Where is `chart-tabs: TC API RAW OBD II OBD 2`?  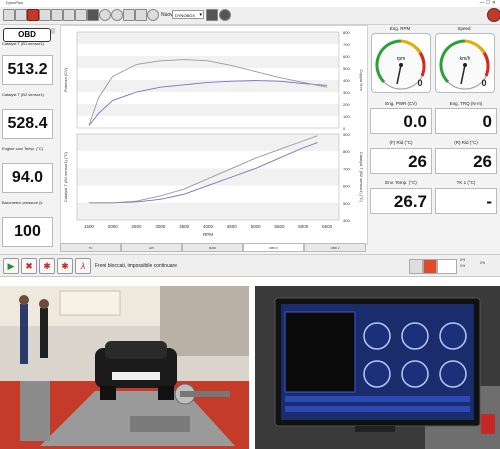
chart-tabs: TC API RAW OBD II OBD 2 is located at coordinates (213, 247).